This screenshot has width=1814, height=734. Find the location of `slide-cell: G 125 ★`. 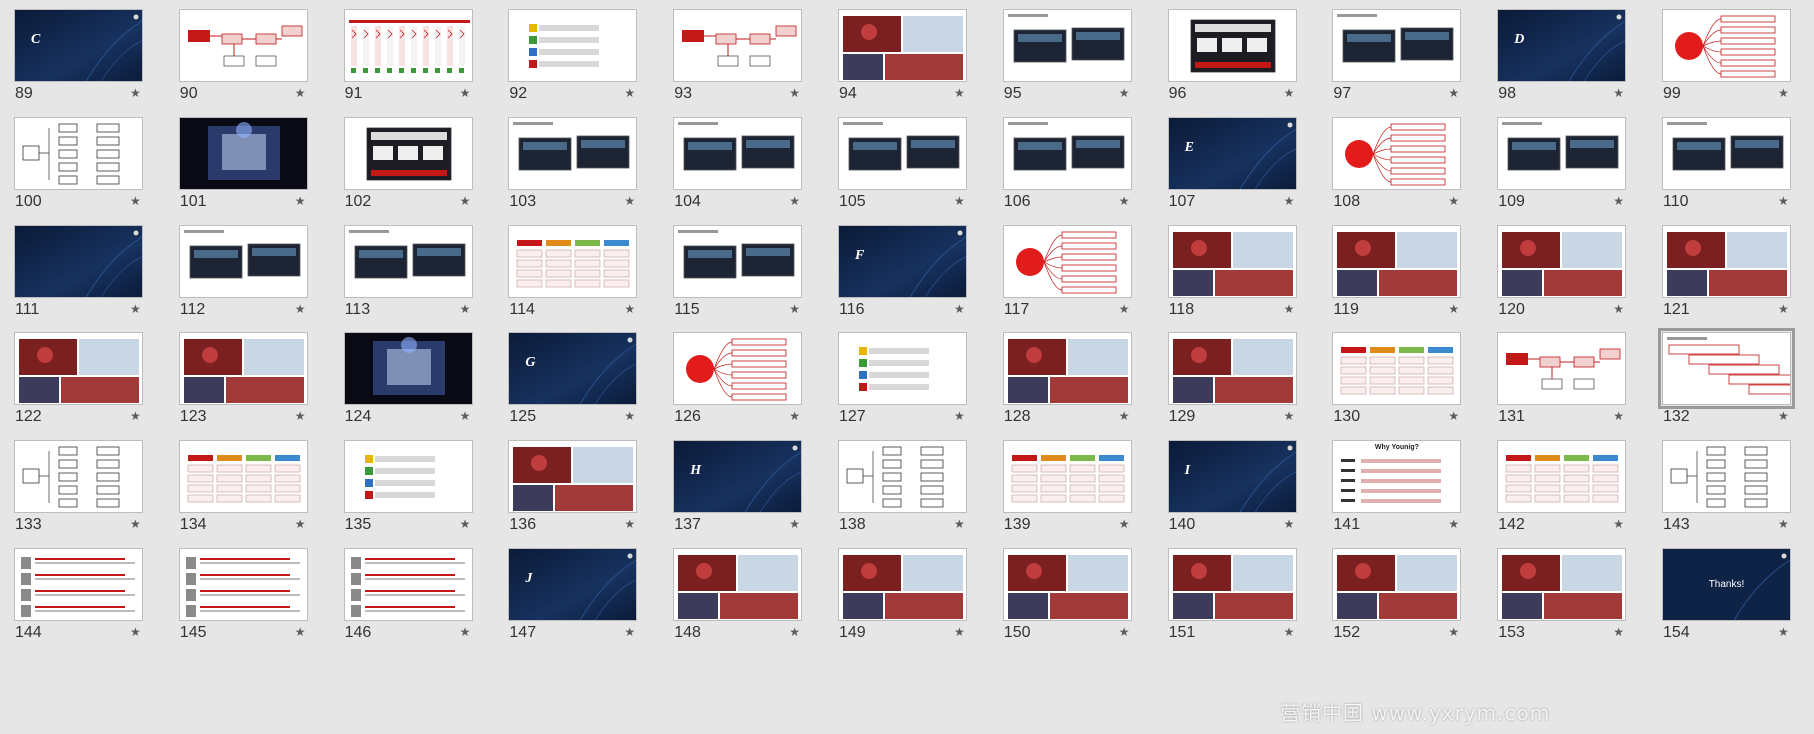

slide-cell: G 125 ★ is located at coordinates (575, 385).